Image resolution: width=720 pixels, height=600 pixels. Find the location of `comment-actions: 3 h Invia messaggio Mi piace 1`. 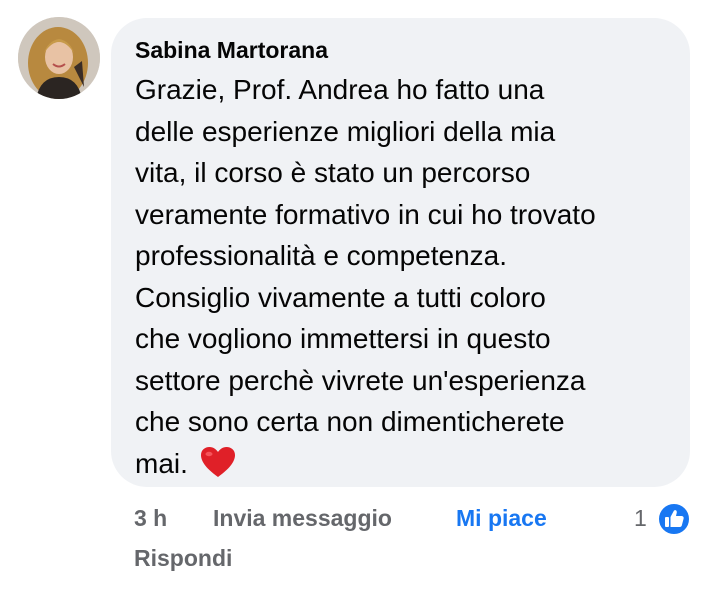

comment-actions: 3 h Invia messaggio Mi piace 1 is located at coordinates (427, 519).